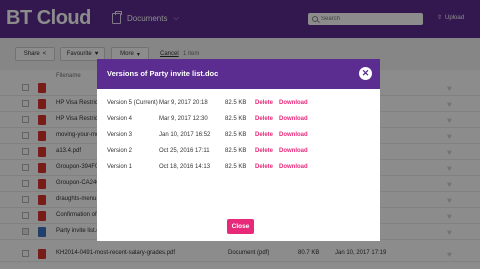  What do you see at coordinates (120, 167) in the screenshot?
I see `version-name: Version 1` at bounding box center [120, 167].